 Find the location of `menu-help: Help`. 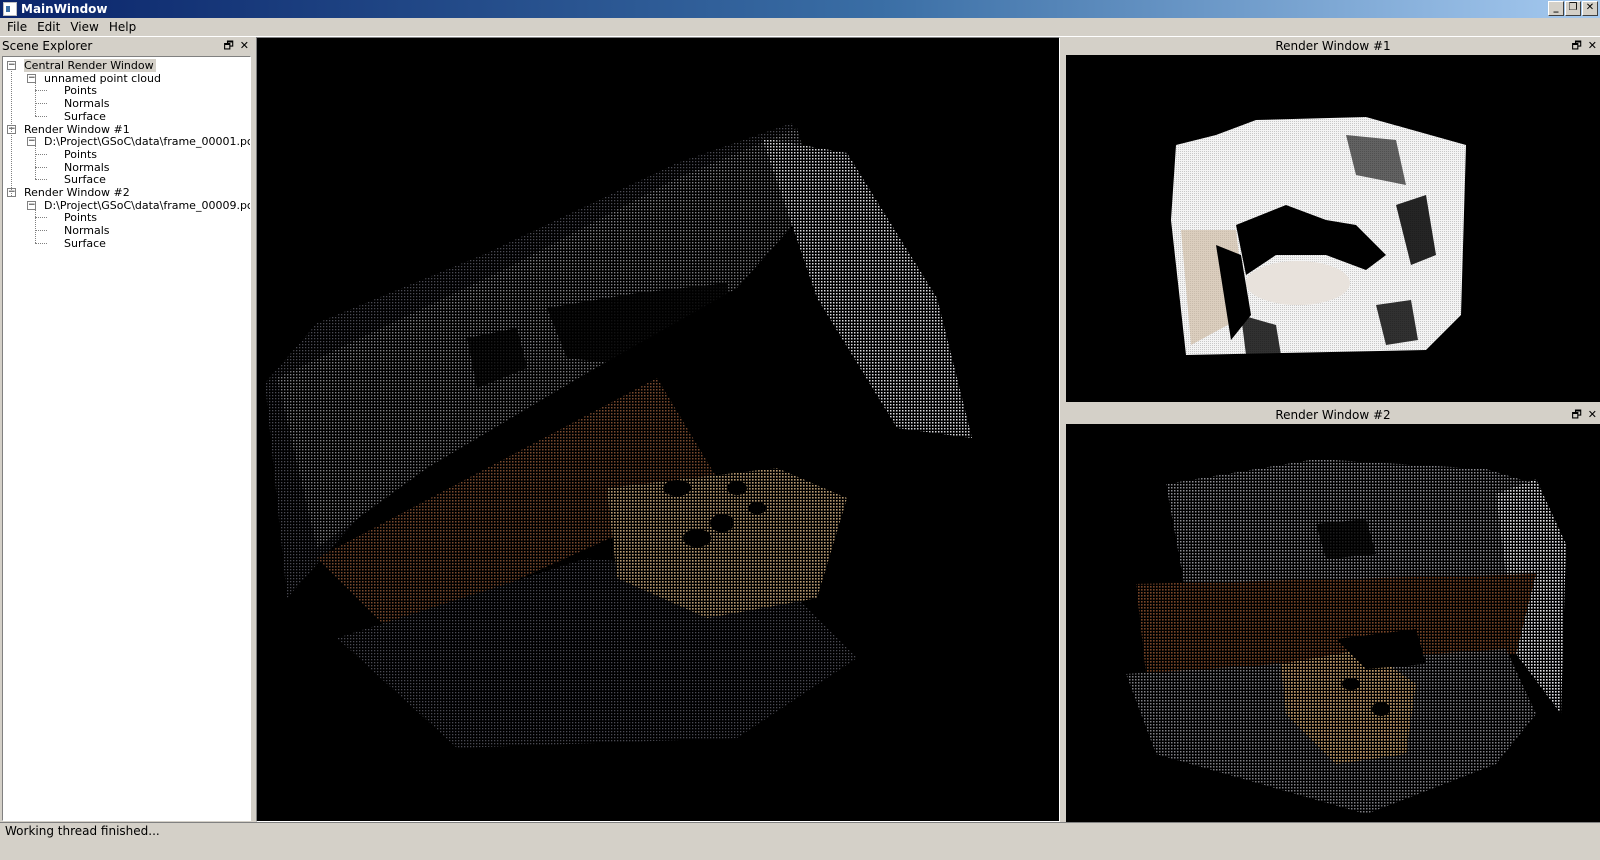

menu-help: Help is located at coordinates (122, 27).